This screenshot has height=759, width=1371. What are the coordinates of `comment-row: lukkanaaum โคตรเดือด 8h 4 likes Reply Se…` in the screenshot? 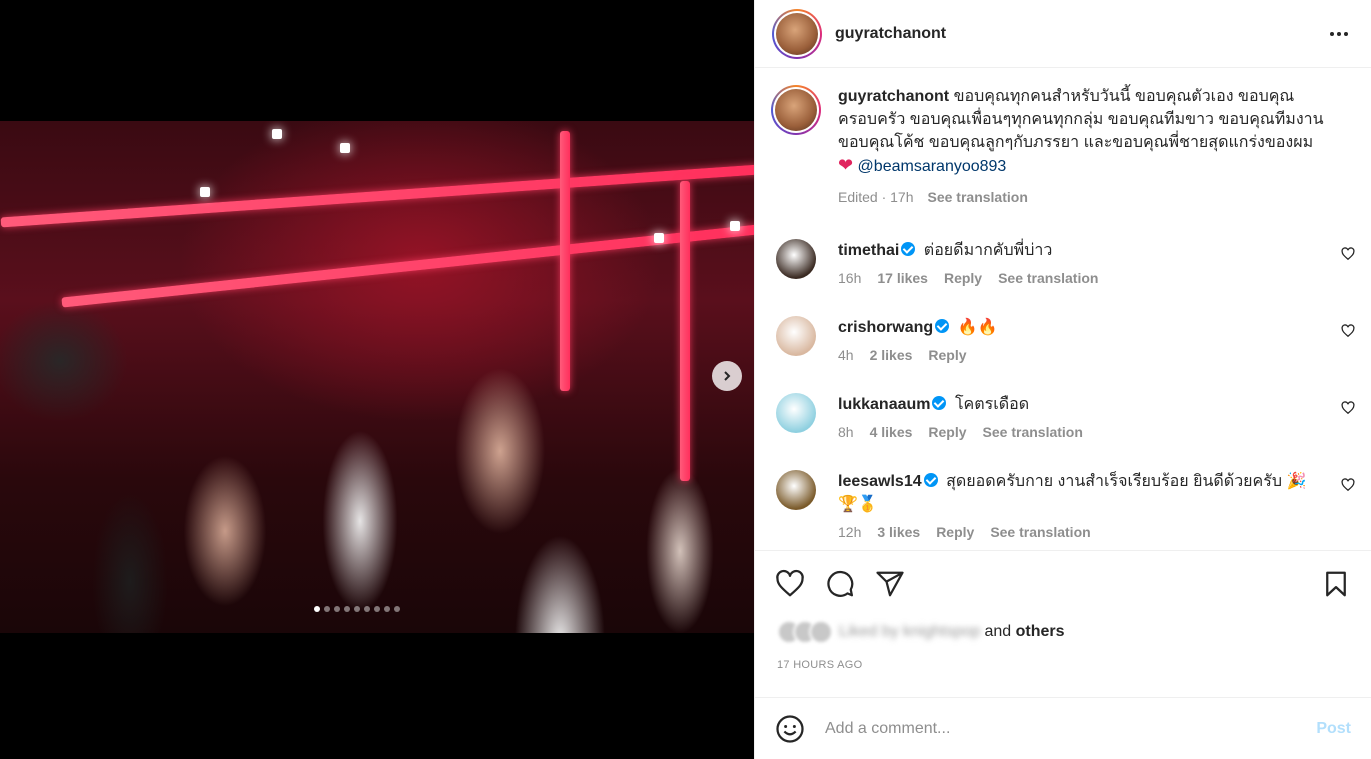 It's located at (1063, 416).